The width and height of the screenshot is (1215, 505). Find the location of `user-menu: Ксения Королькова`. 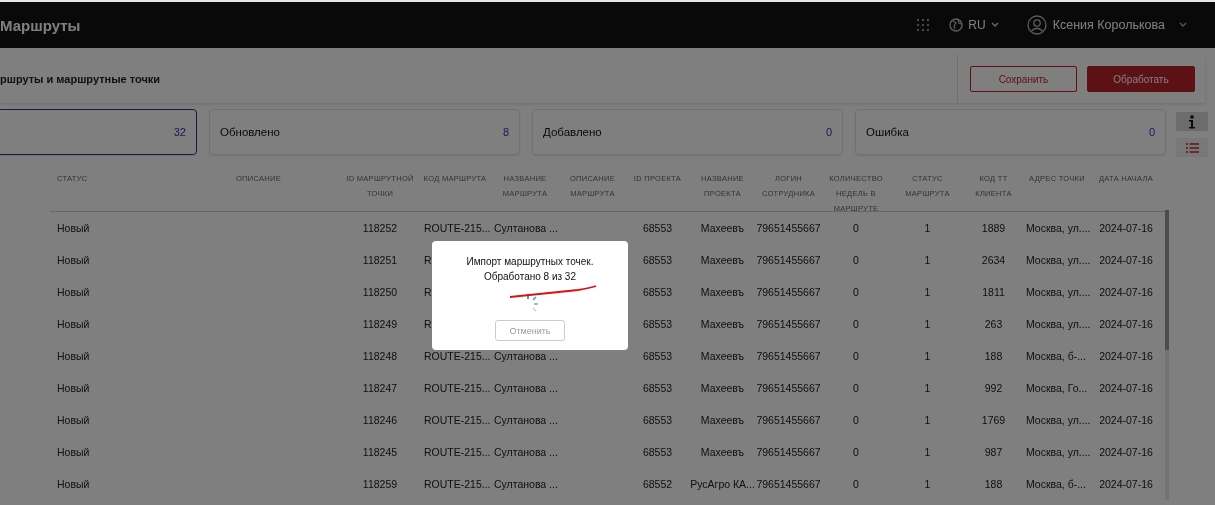

user-menu: Ксения Королькова is located at coordinates (1106, 25).